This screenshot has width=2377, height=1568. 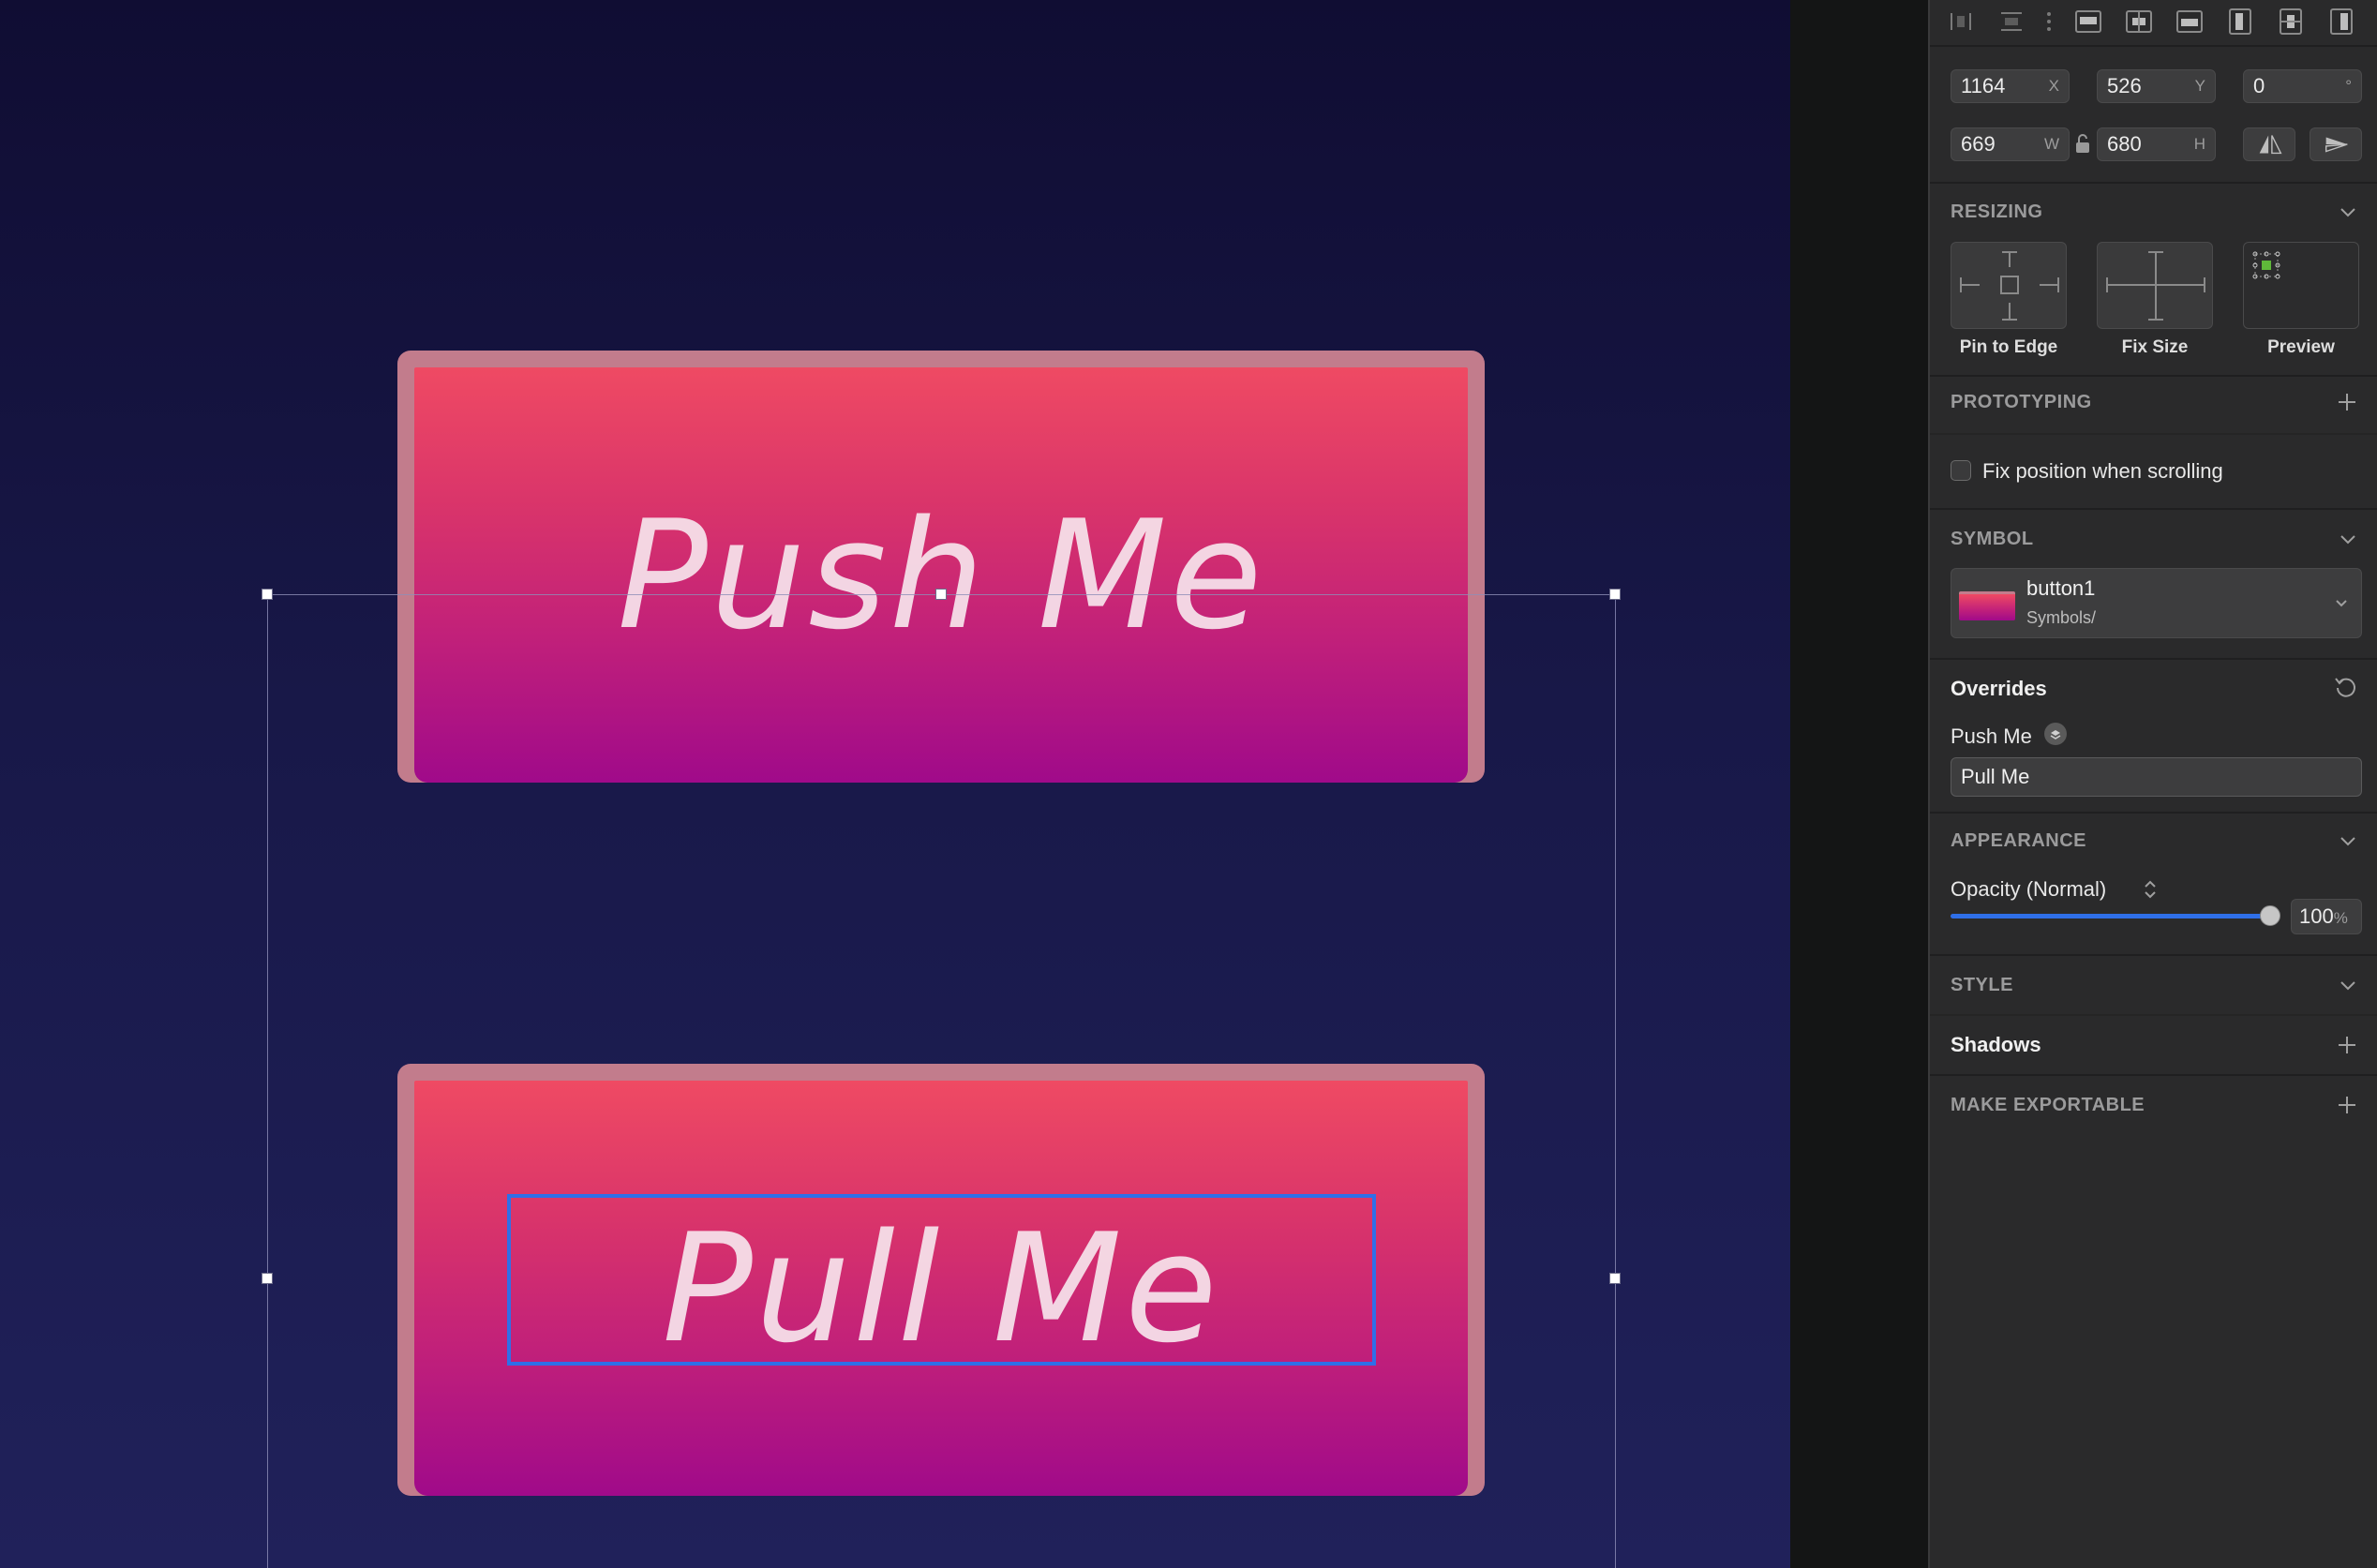 I want to click on preview-label: Preview, so click(x=2301, y=347).